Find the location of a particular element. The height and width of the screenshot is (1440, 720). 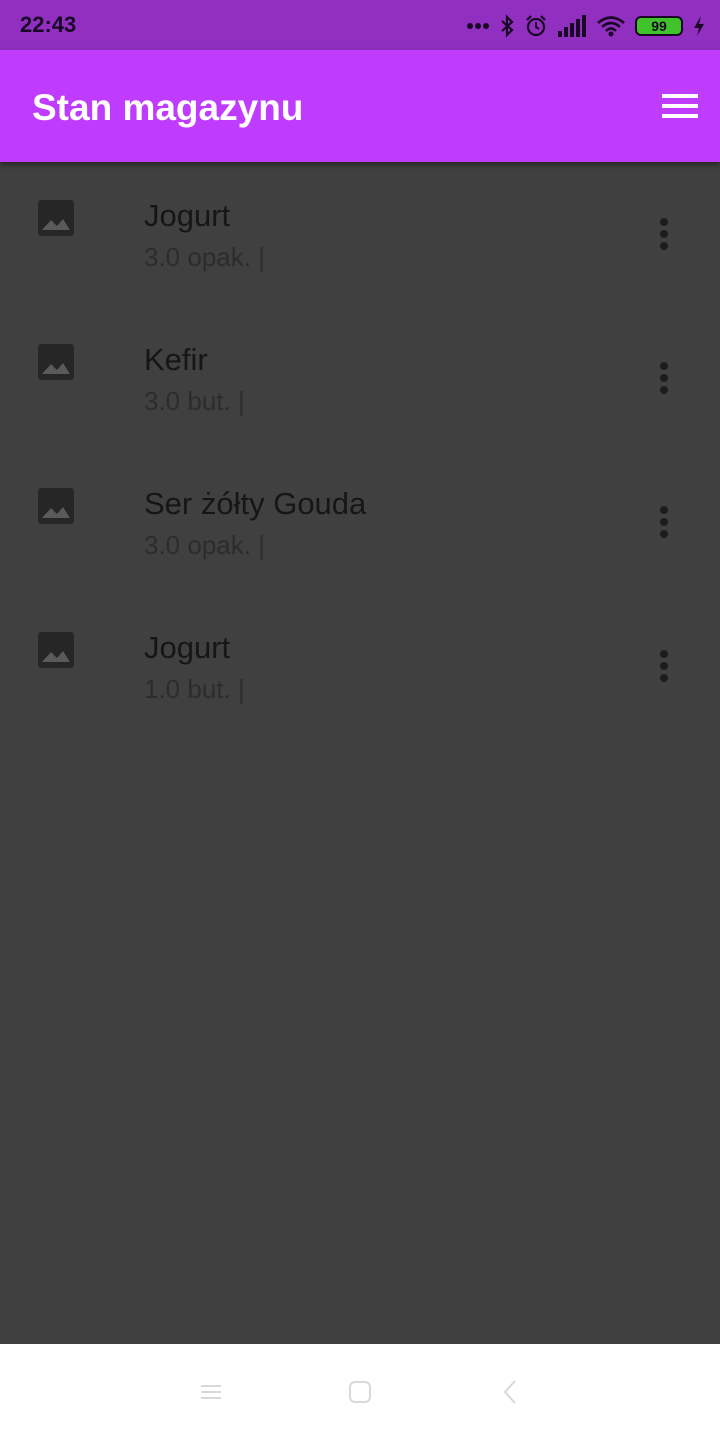

recents-icon is located at coordinates (211, 1392).